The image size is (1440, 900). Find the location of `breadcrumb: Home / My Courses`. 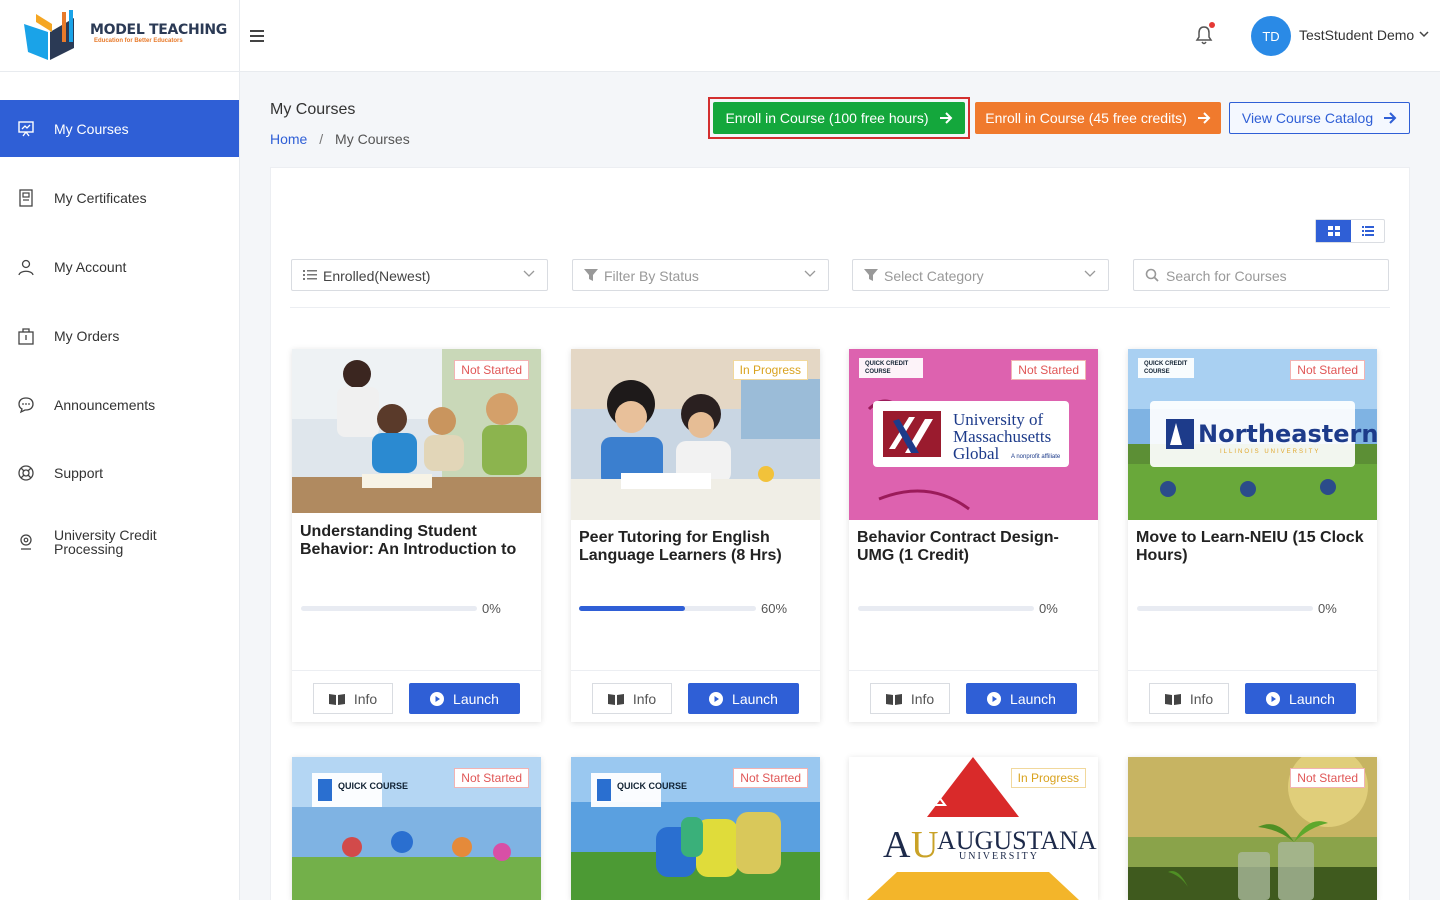

breadcrumb: Home / My Courses is located at coordinates (340, 139).